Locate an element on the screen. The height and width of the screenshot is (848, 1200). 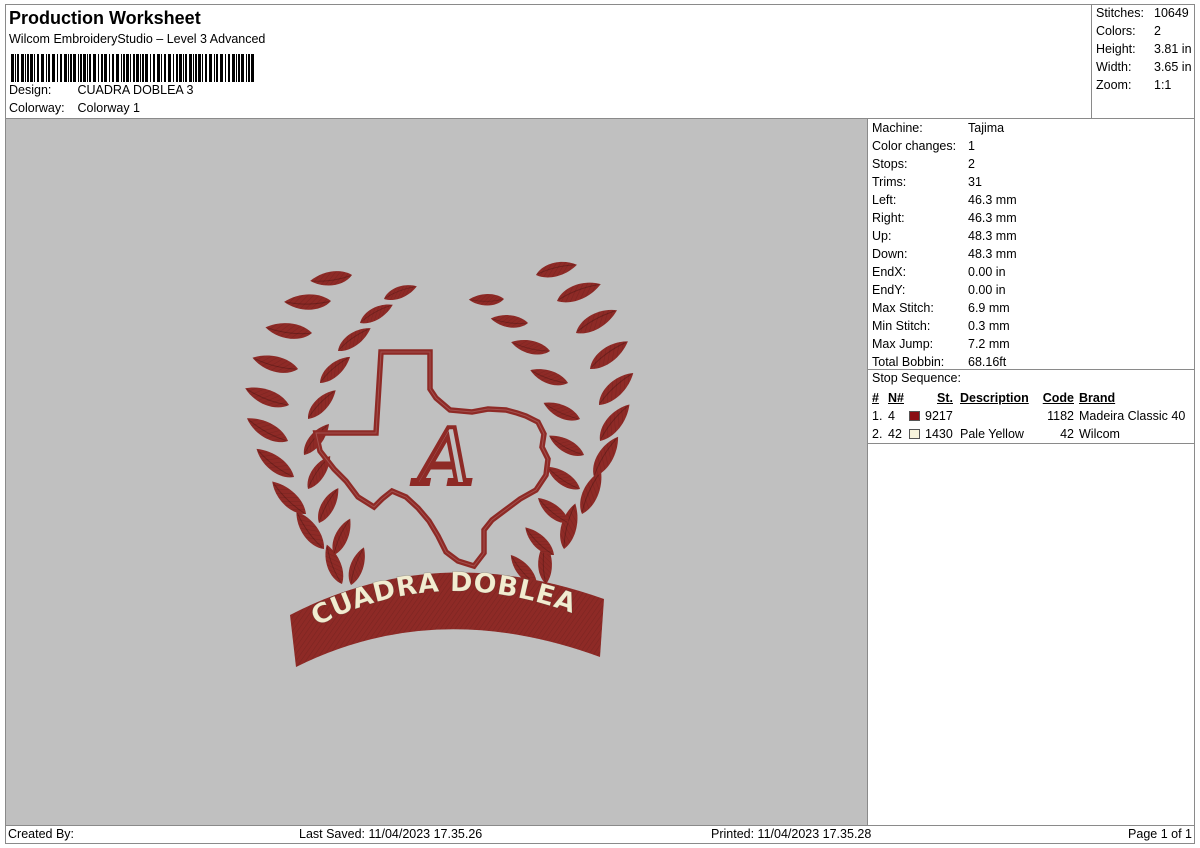
info-value: 2 is located at coordinates (971, 164).